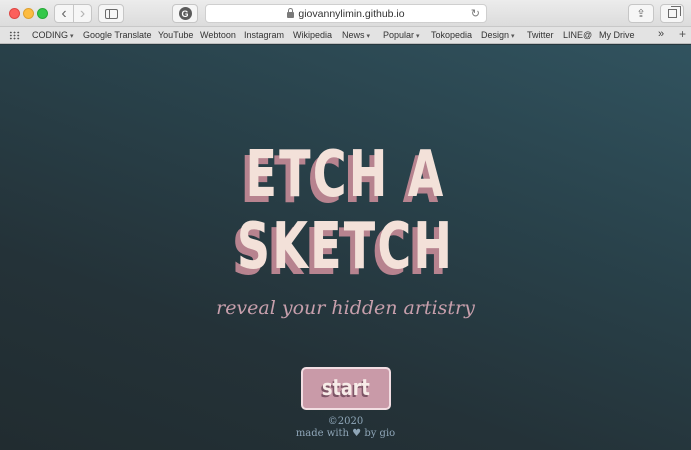 This screenshot has height=450, width=691. I want to click on back-button: ‹, so click(64, 13).